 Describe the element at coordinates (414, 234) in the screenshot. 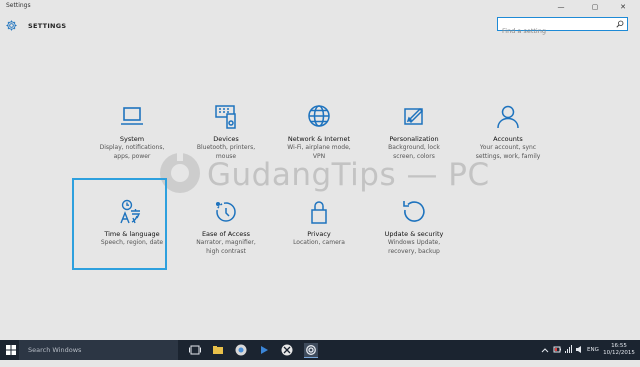

I see `tile-label: Update & security` at that location.